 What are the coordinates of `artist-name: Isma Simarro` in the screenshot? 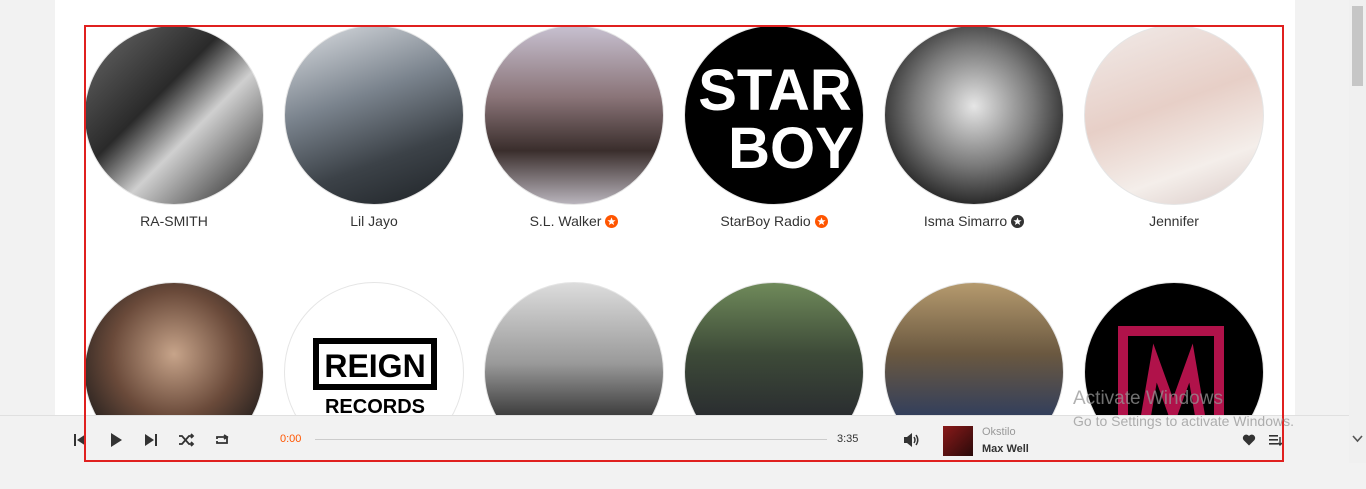 It's located at (965, 221).